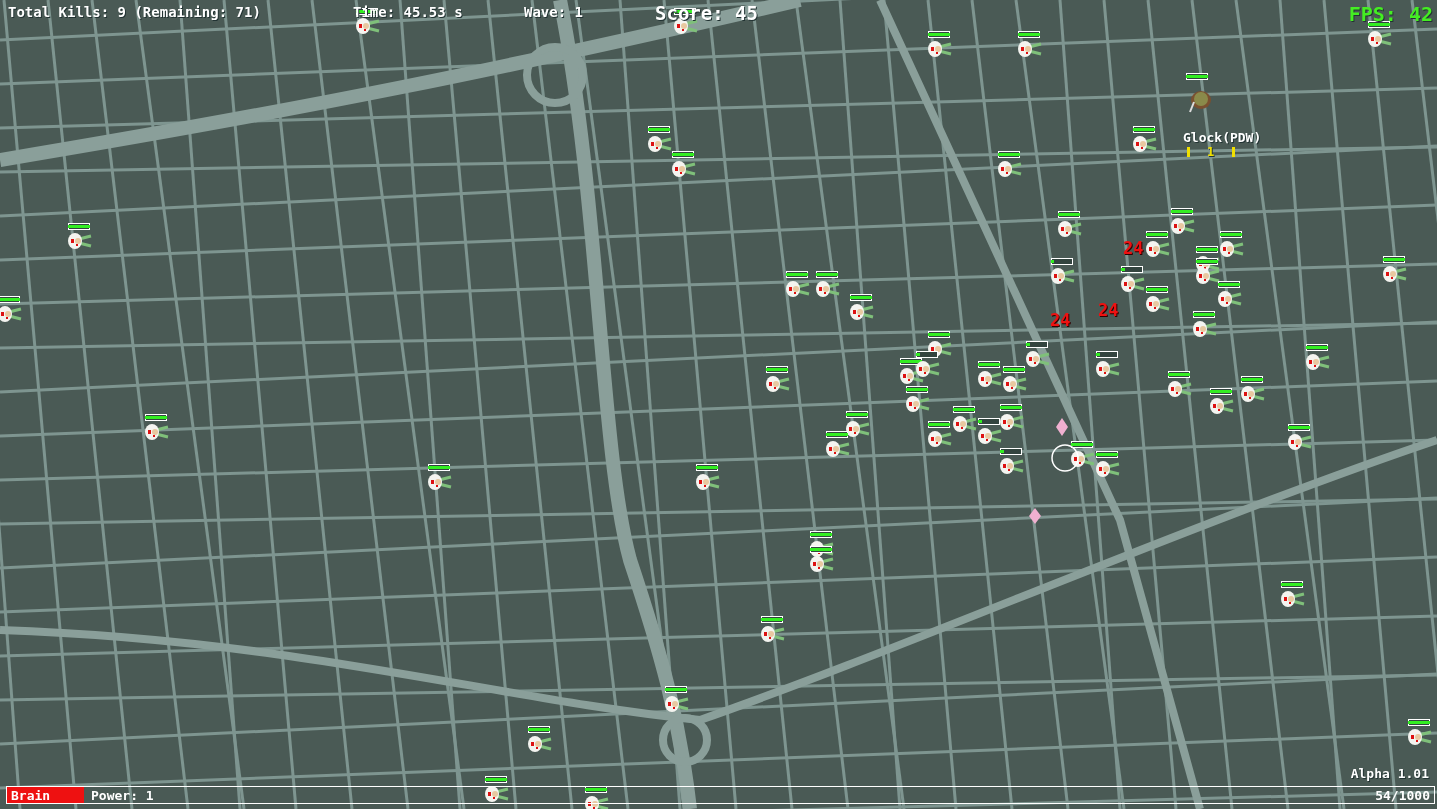 The image size is (1437, 809). Describe the element at coordinates (706, 13) in the screenshot. I see `score: Score: 45` at that location.